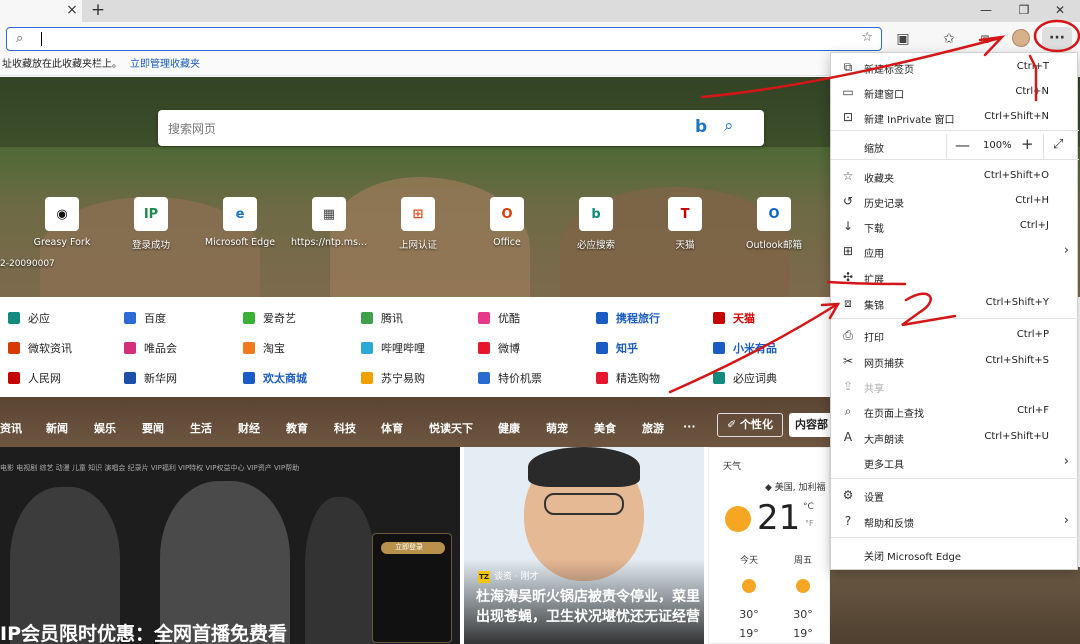 The height and width of the screenshot is (644, 1080). I want to click on web-search-box: 搜索网页 b ⌕, so click(461, 128).